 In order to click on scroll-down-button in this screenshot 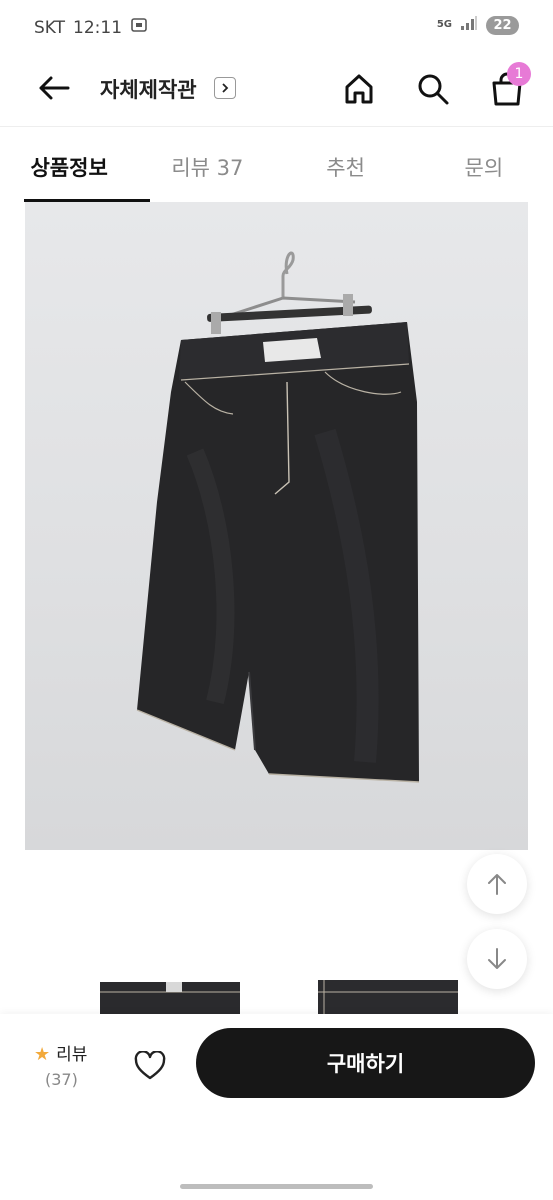, I will do `click(497, 959)`.